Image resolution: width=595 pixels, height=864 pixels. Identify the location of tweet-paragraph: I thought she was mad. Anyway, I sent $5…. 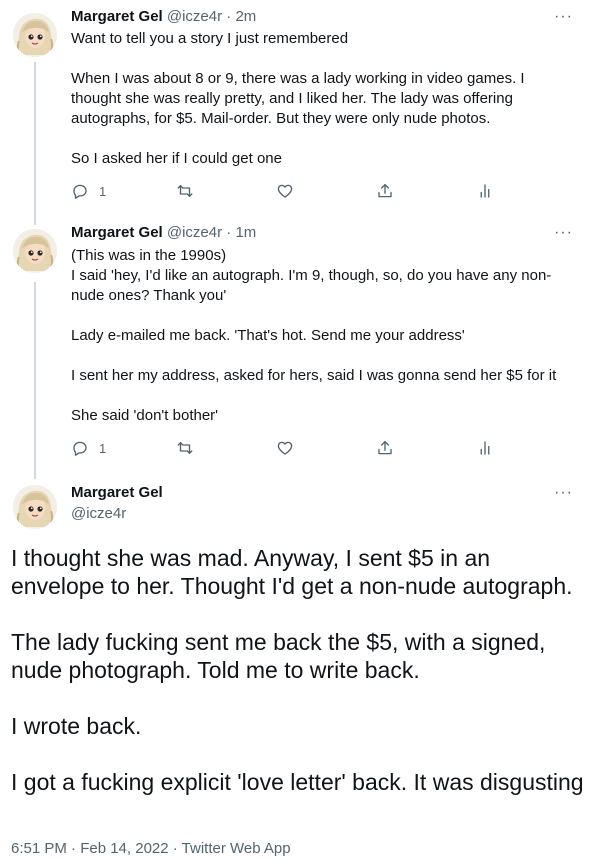
(292, 572).